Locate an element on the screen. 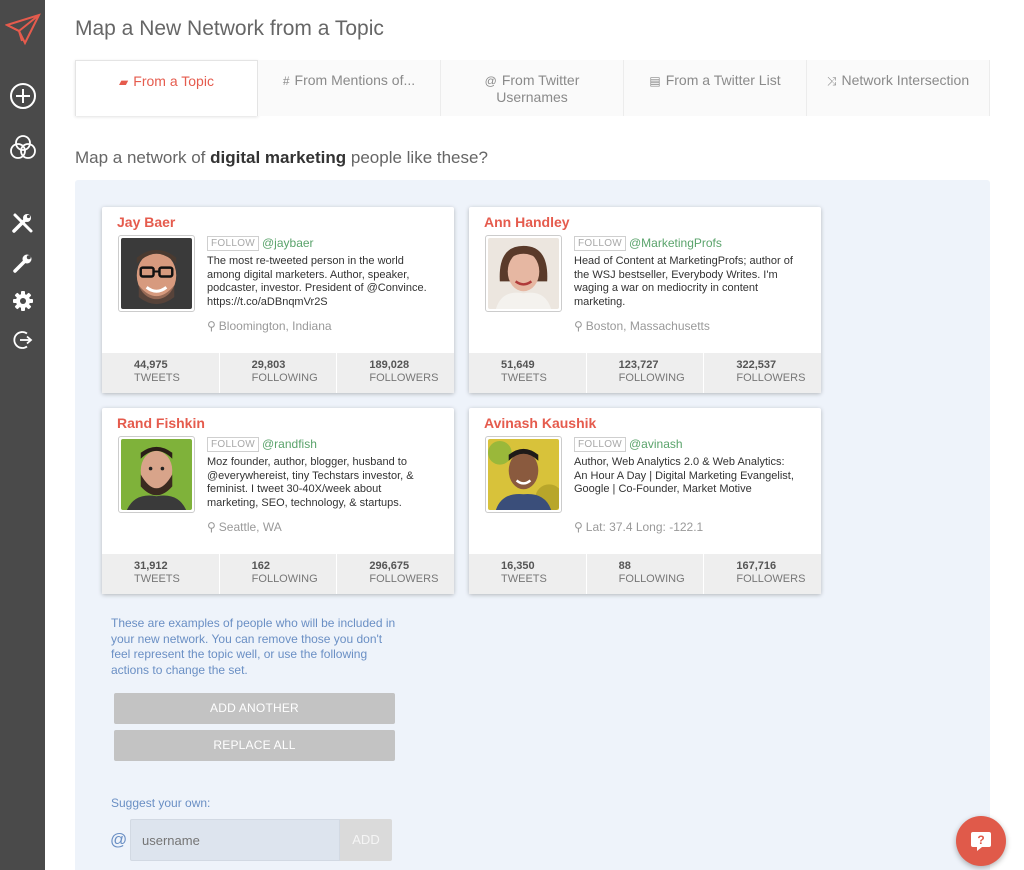 The height and width of the screenshot is (870, 1024). stat-value: 31,912 is located at coordinates (151, 566).